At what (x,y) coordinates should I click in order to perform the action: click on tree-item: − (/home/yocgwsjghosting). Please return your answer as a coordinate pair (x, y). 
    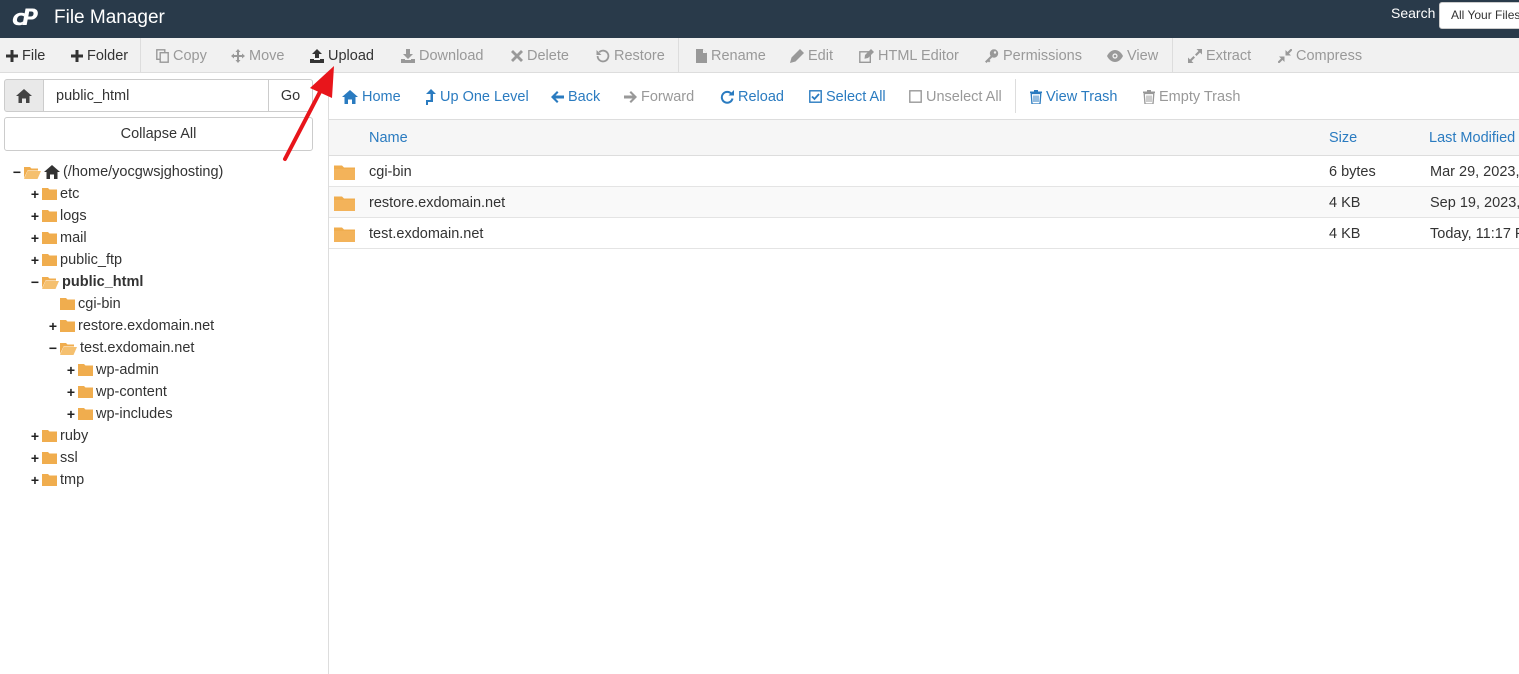
    Looking at the image, I should click on (117, 172).